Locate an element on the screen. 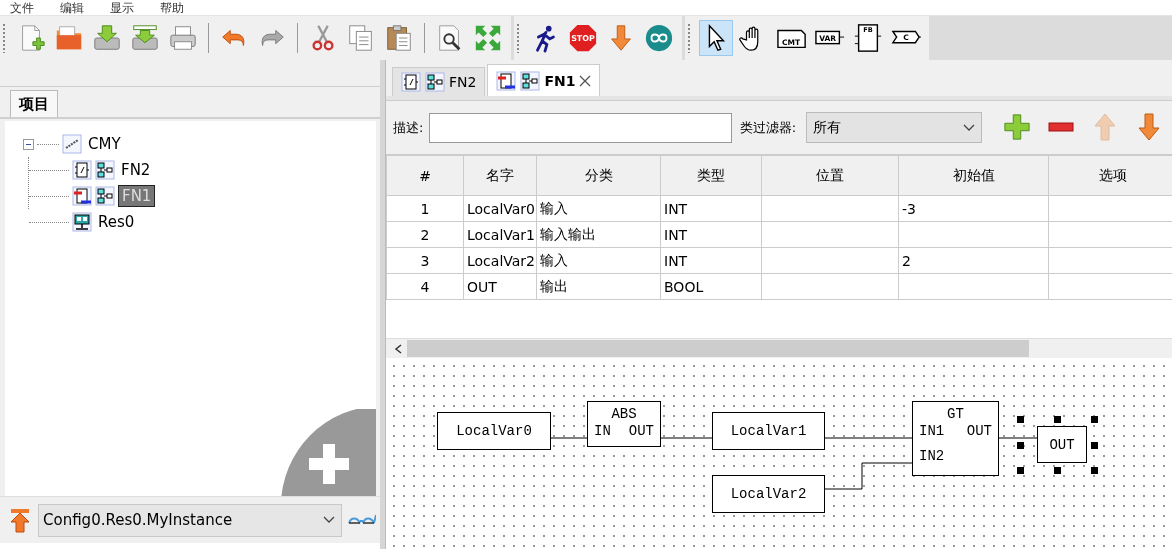  down-arrow-icon is located at coordinates (1149, 126).